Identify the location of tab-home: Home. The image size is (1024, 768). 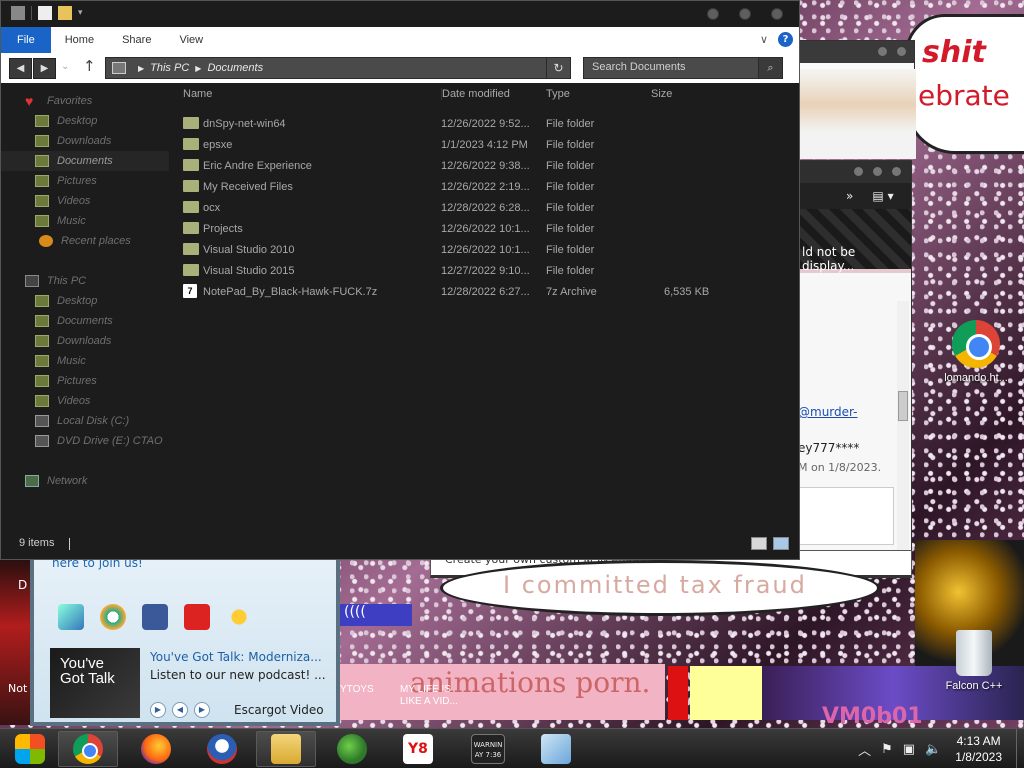
(79, 40).